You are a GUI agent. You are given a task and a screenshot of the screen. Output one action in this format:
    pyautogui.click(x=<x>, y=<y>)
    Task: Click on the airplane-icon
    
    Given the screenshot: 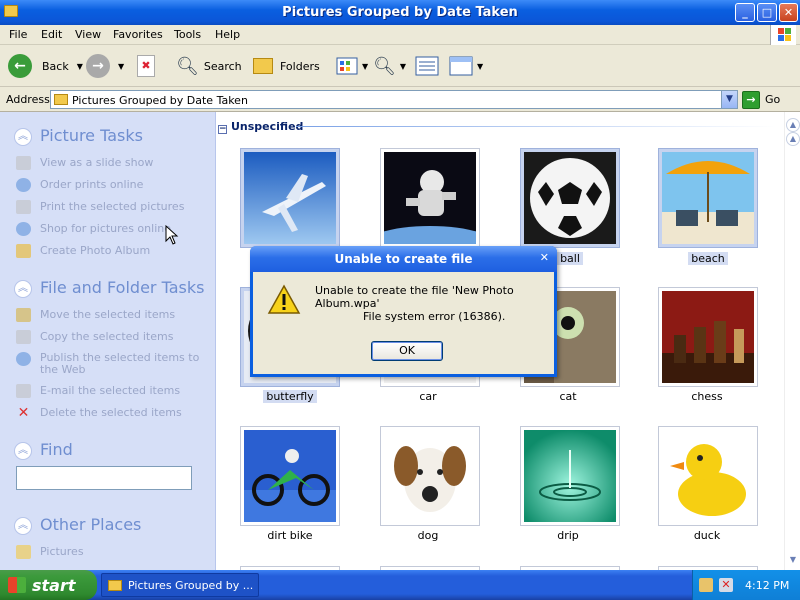 What is the action you would take?
    pyautogui.click(x=290, y=198)
    